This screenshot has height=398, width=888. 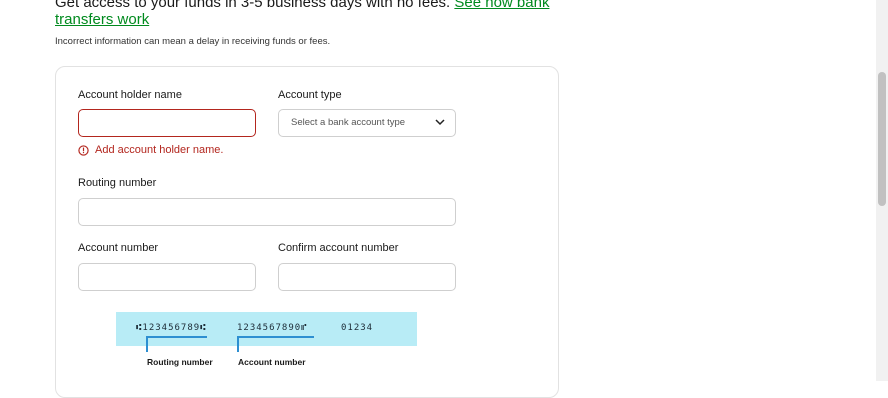 I want to click on account-type-select: Select a bank account type, so click(x=367, y=123).